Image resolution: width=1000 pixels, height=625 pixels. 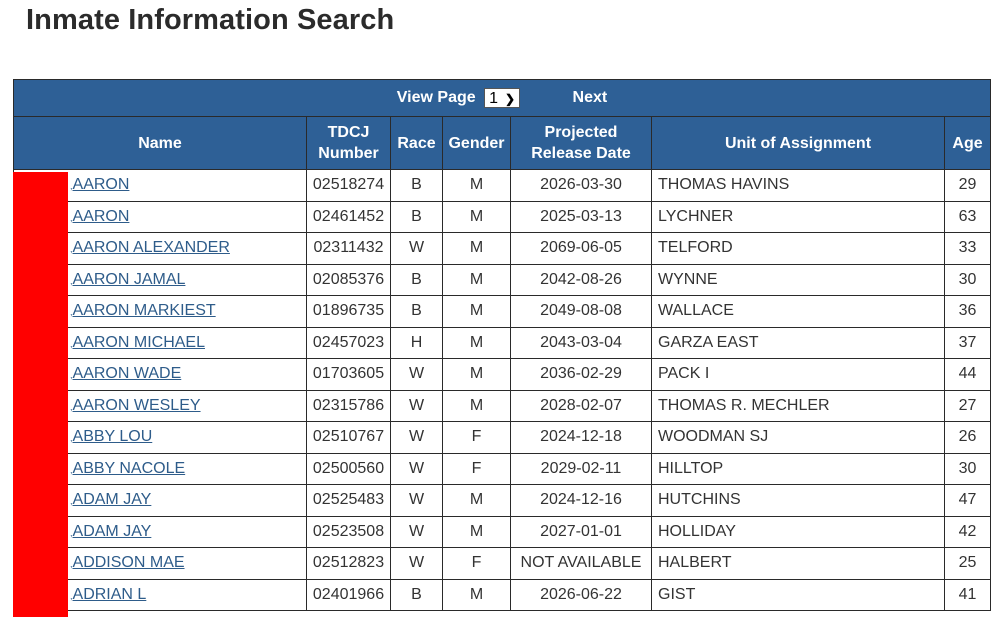 I want to click on race-cell: H, so click(x=416, y=342).